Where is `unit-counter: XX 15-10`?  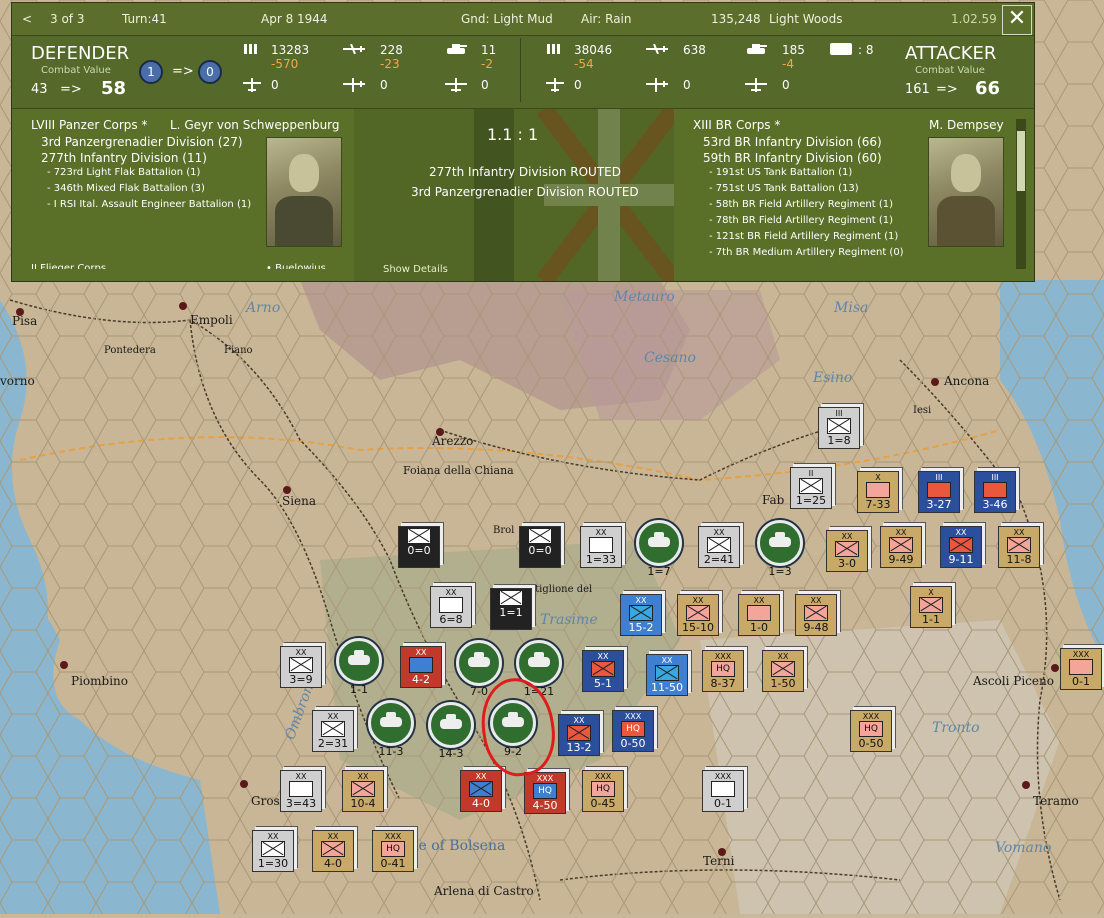 unit-counter: XX 15-10 is located at coordinates (698, 615).